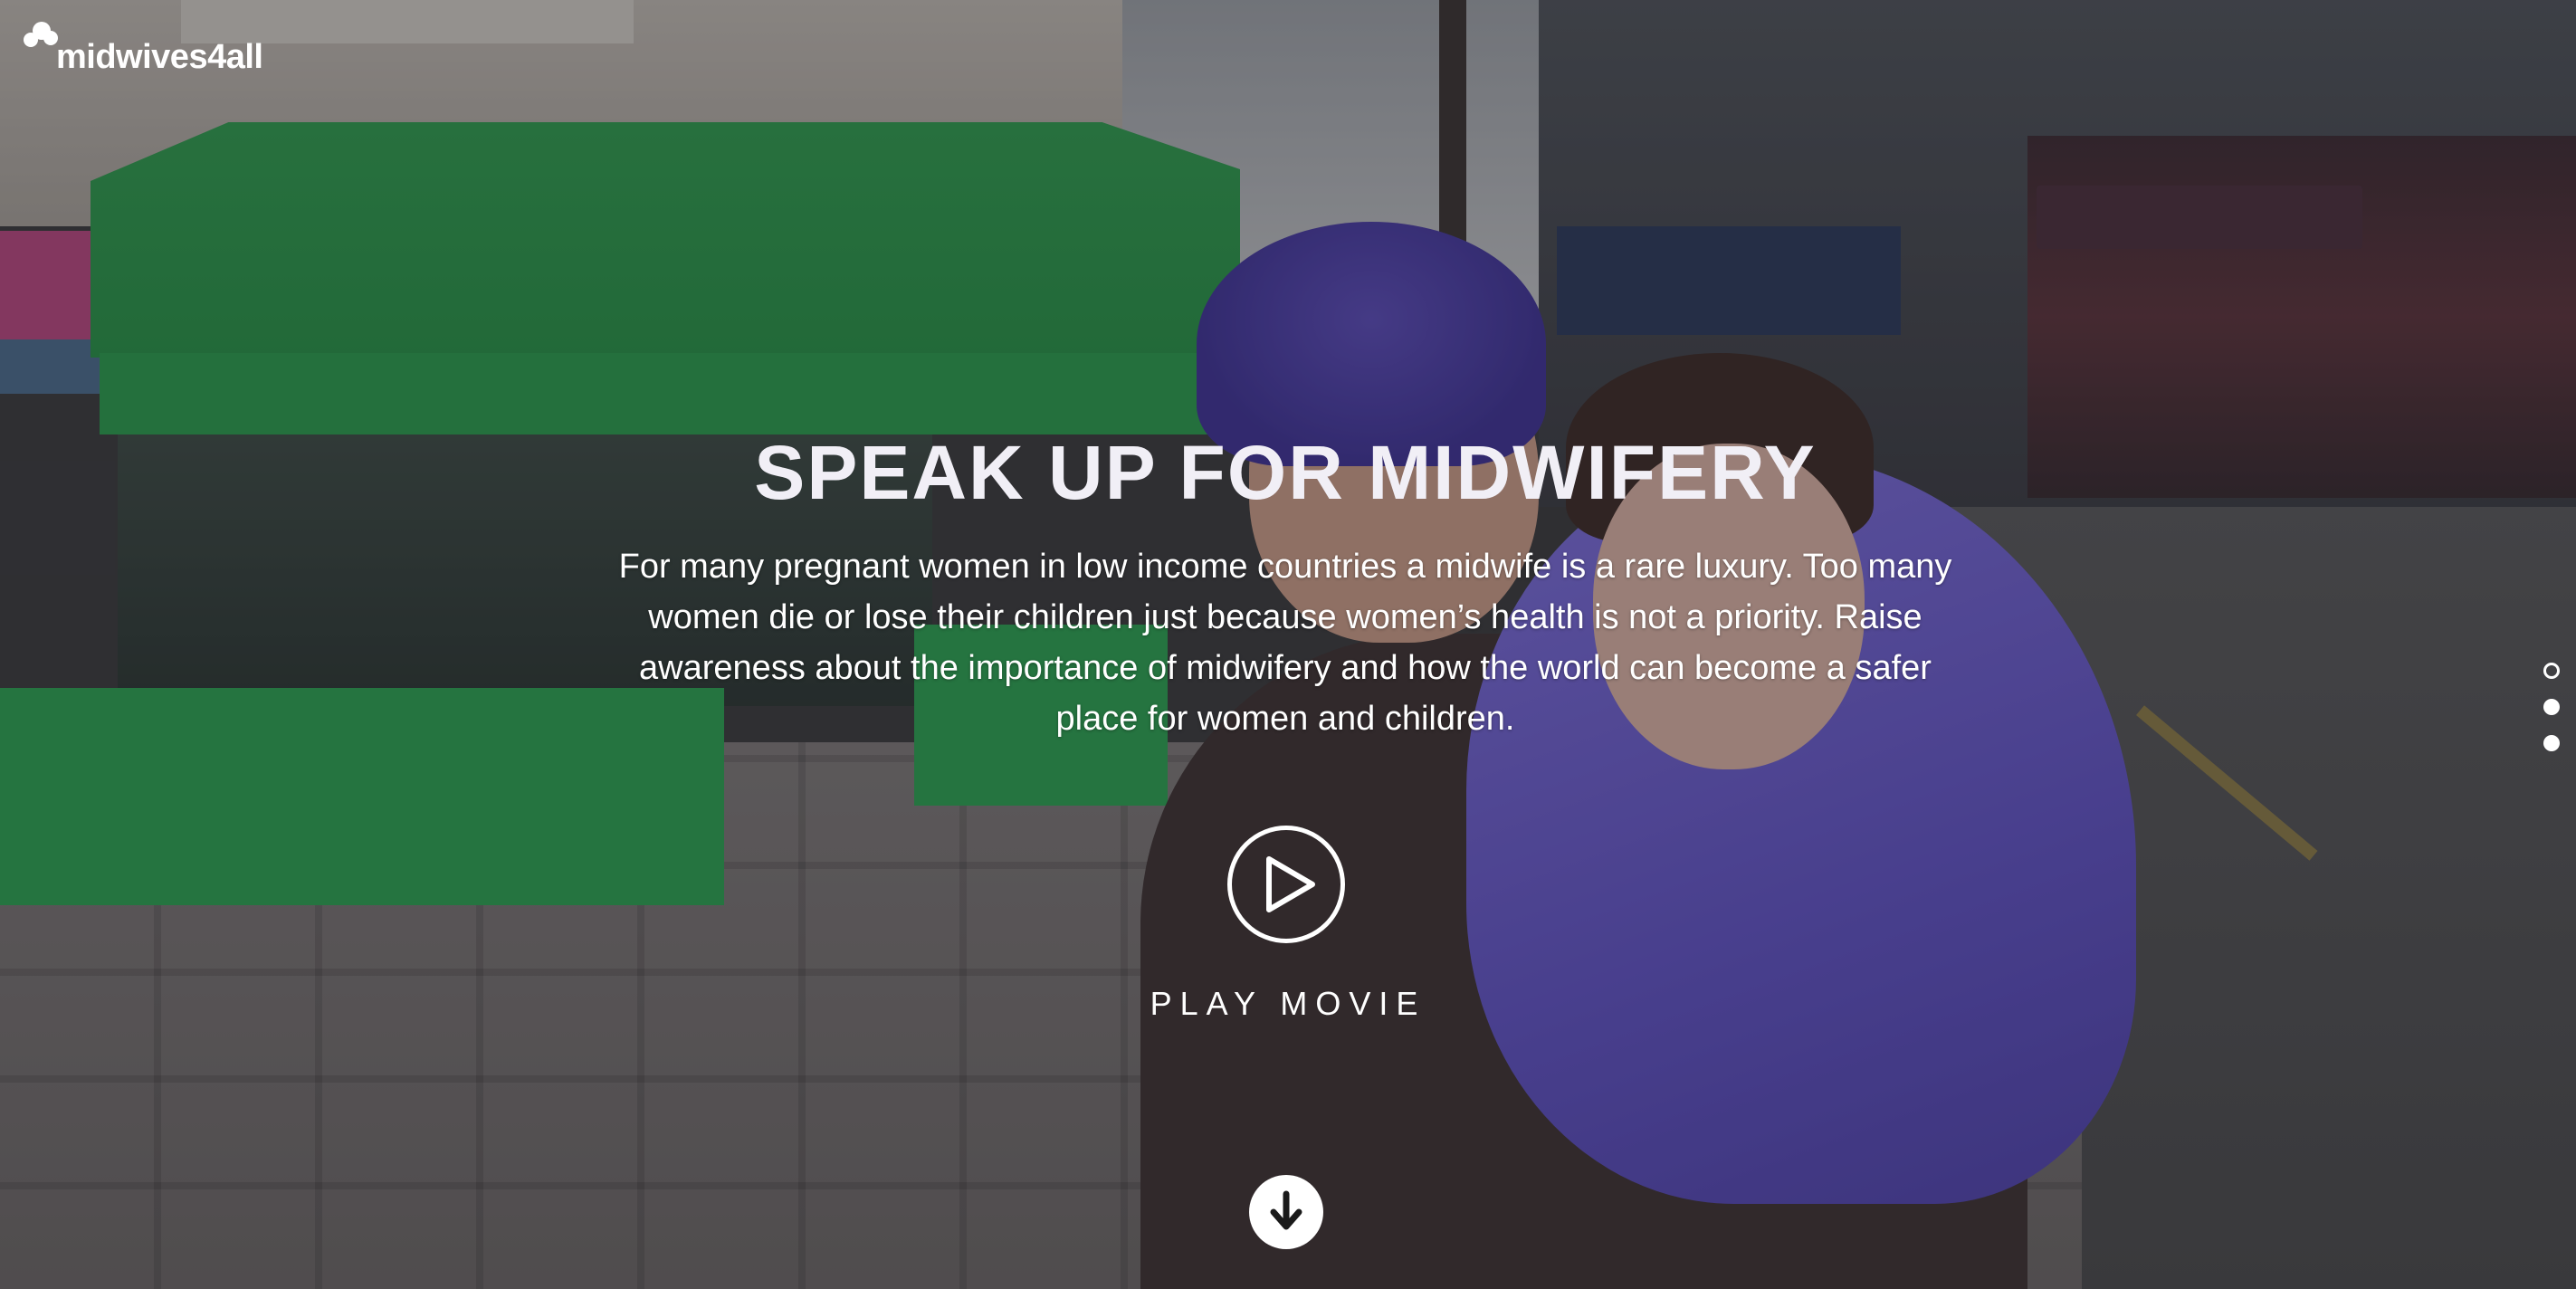  I want to click on section-pagination, so click(2551, 707).